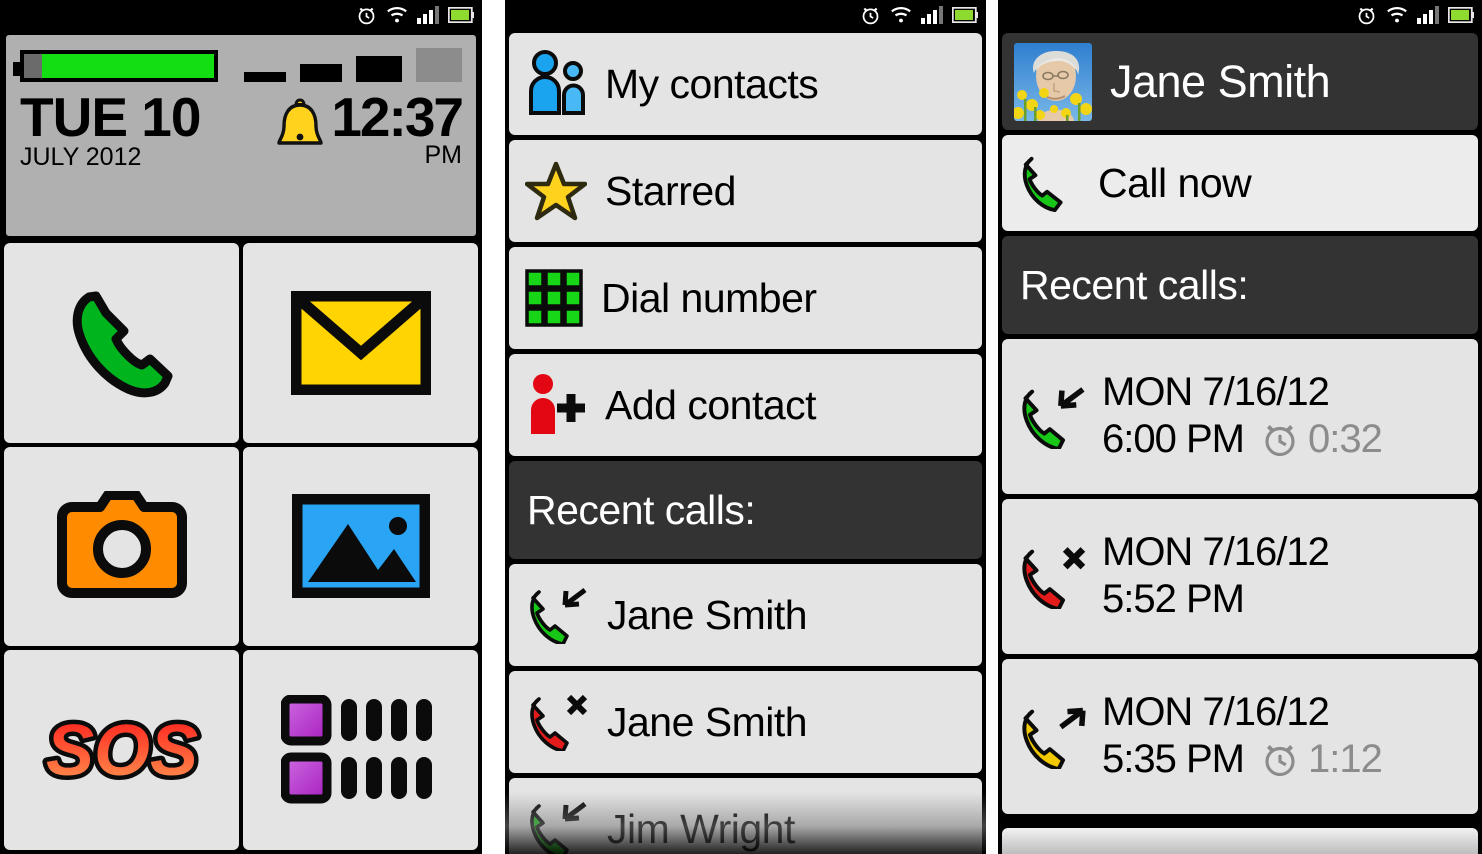 This screenshot has width=1482, height=854. I want to click on picture-icon, so click(360, 546).